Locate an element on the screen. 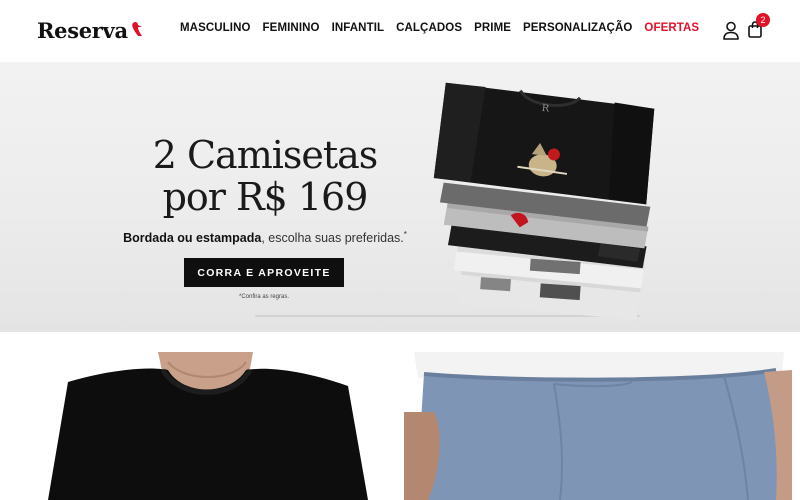 This screenshot has height=500, width=800. nav-item-masculino: MASCULINO is located at coordinates (215, 28).